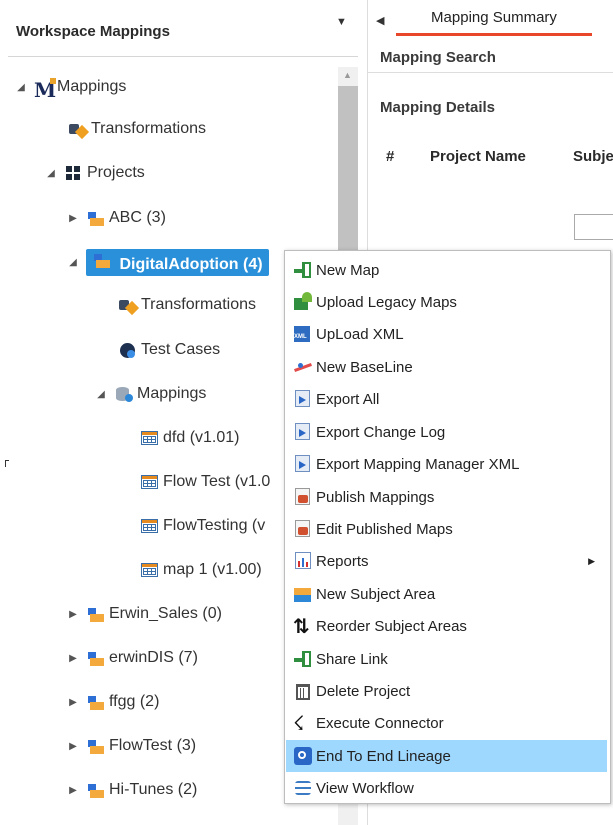 Image resolution: width=613 pixels, height=825 pixels. I want to click on menu-item-delete-project: Delete Project, so click(446, 691).